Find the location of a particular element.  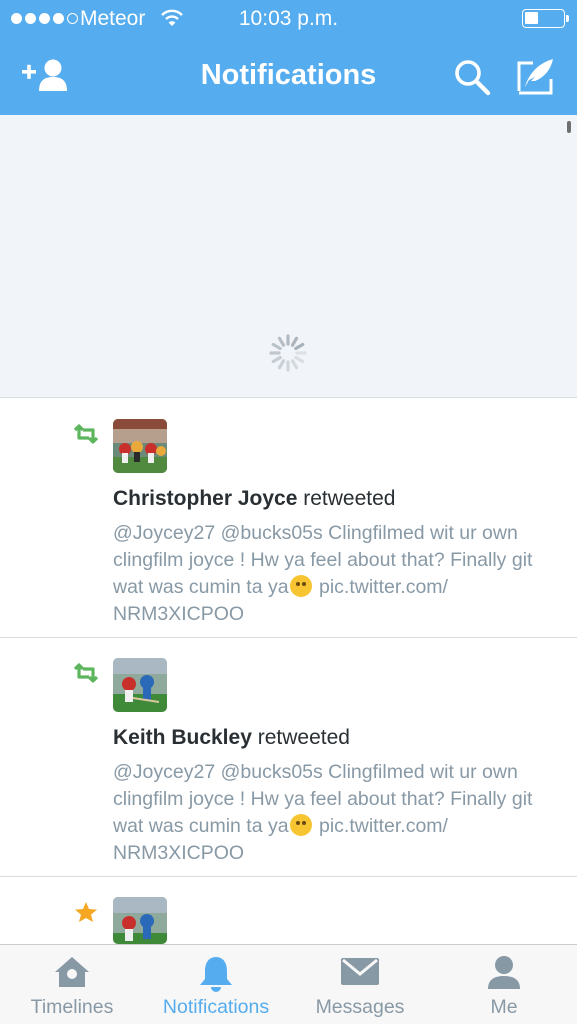

home-icon is located at coordinates (72, 972).